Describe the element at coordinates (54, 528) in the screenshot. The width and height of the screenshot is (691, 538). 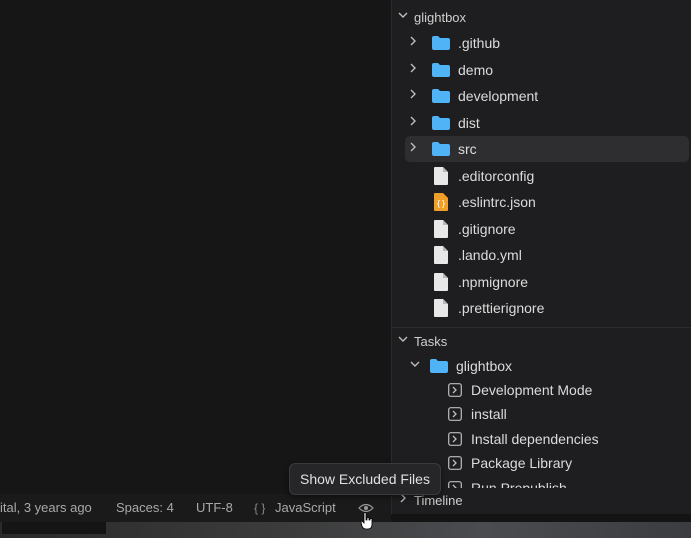
I see `dock-edge` at that location.